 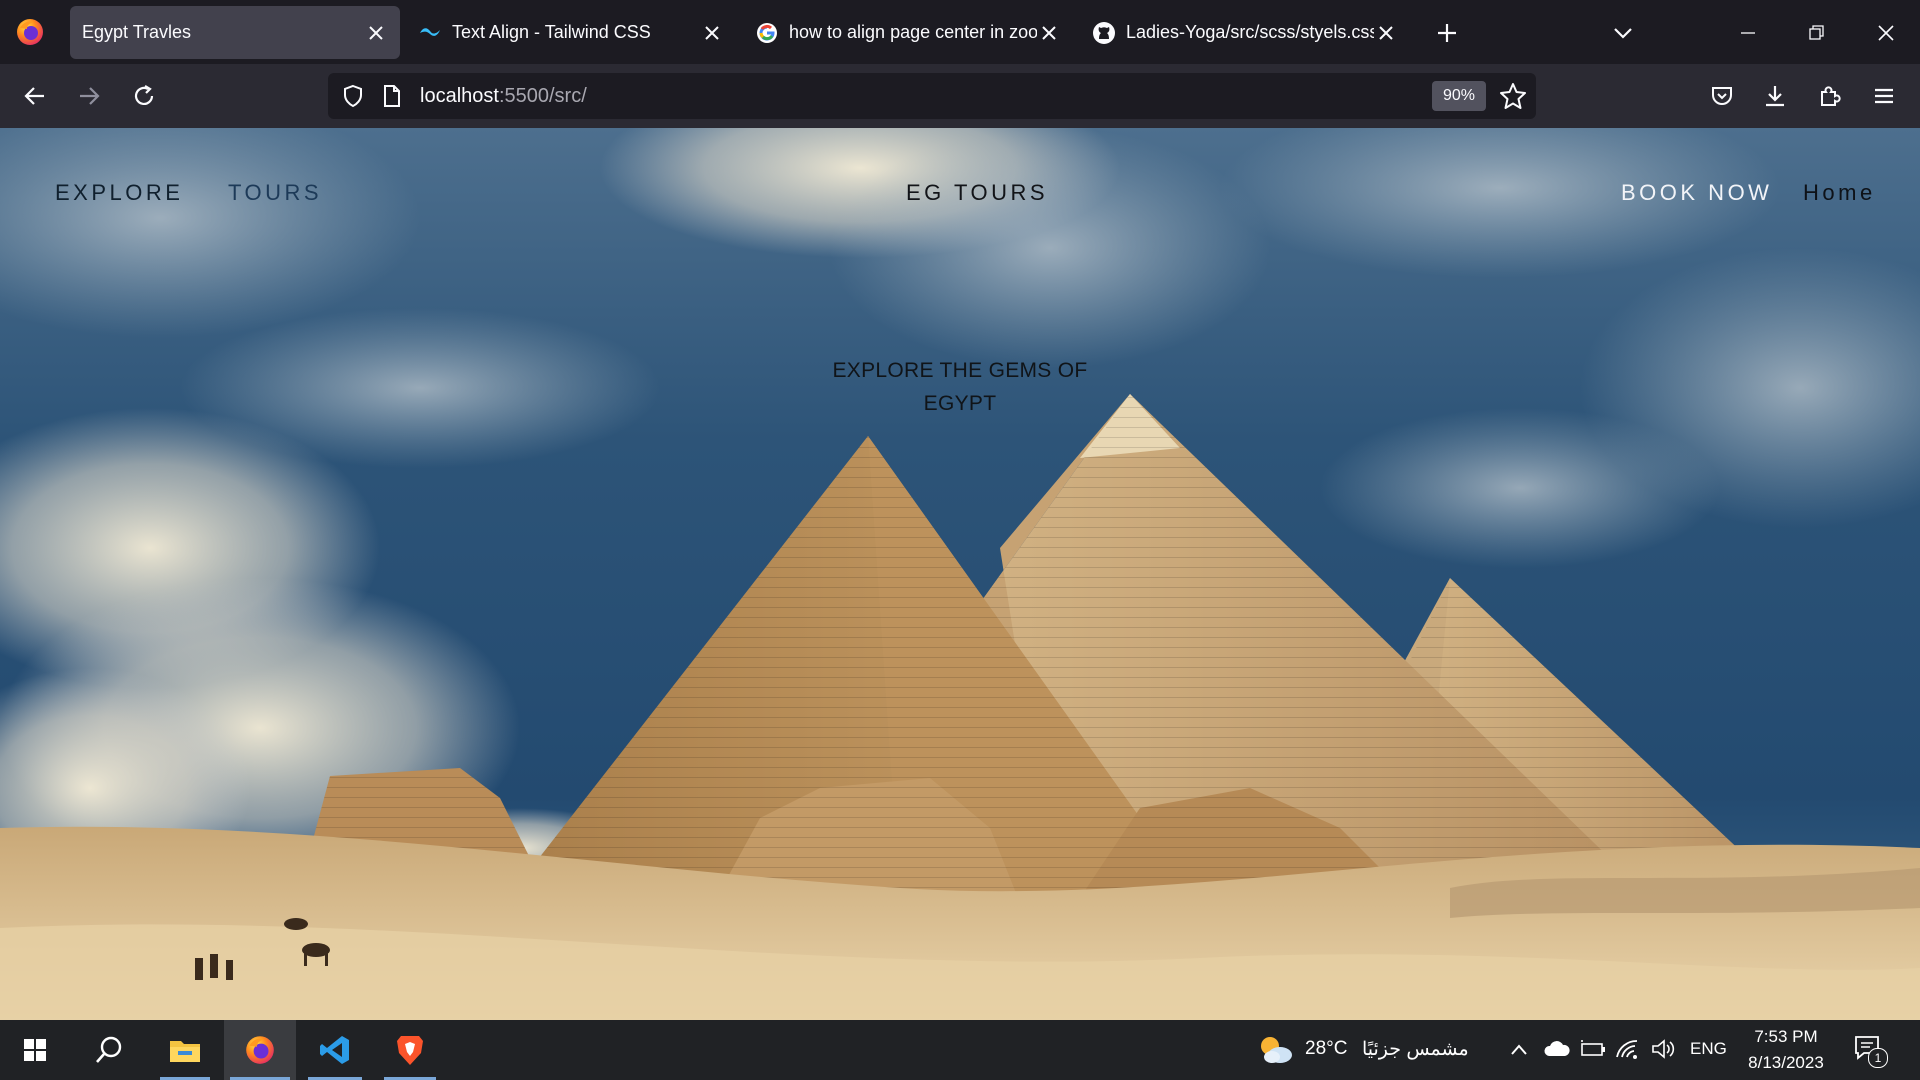 I want to click on downloads-icon, so click(x=1775, y=96).